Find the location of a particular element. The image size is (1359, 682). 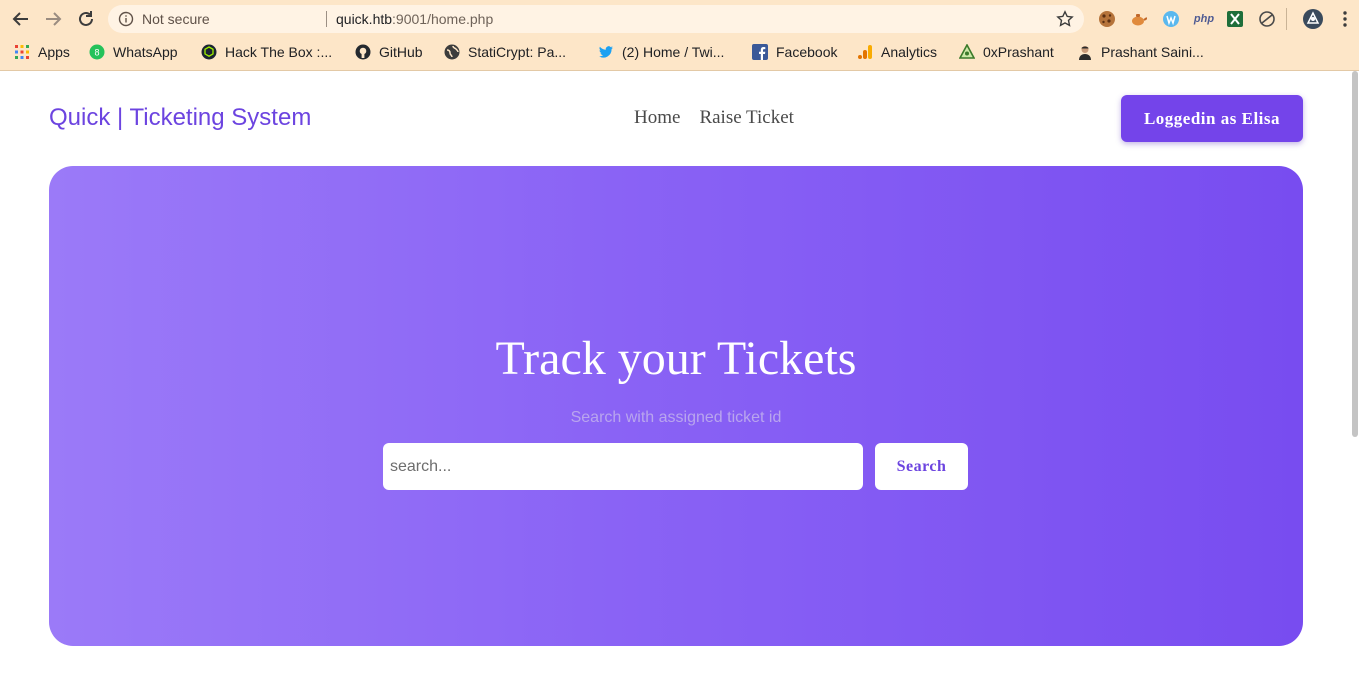

hero-subtitle: Search with assigned ticket id is located at coordinates (676, 417).